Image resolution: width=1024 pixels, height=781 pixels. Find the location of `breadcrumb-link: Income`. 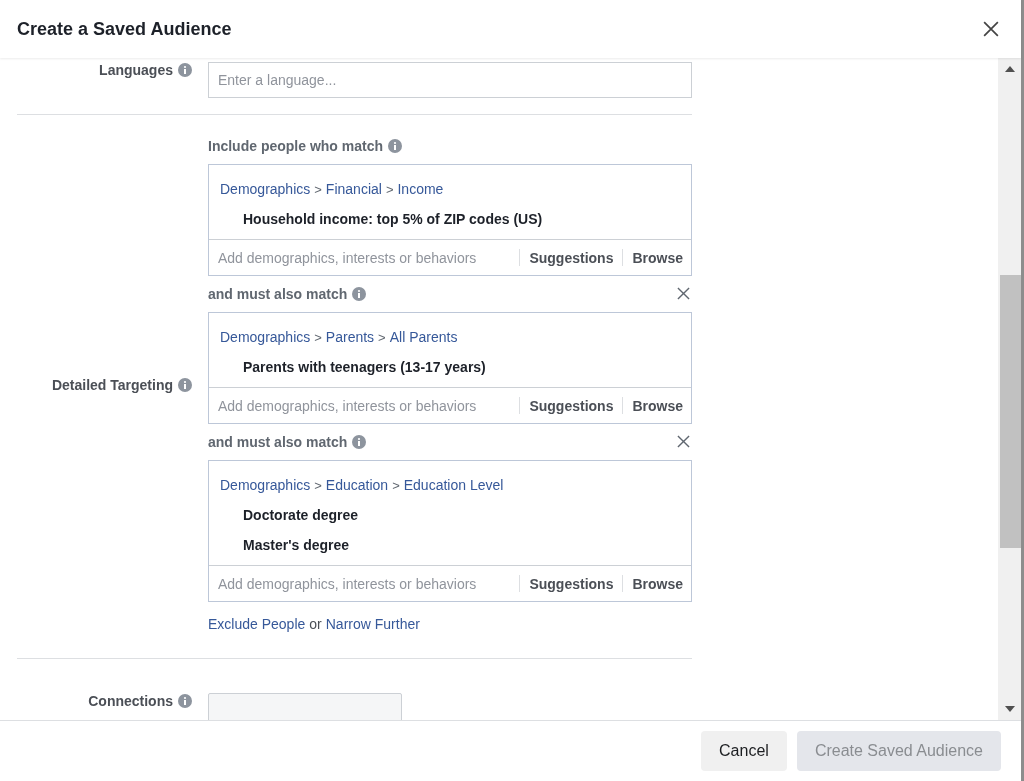

breadcrumb-link: Income is located at coordinates (420, 189).